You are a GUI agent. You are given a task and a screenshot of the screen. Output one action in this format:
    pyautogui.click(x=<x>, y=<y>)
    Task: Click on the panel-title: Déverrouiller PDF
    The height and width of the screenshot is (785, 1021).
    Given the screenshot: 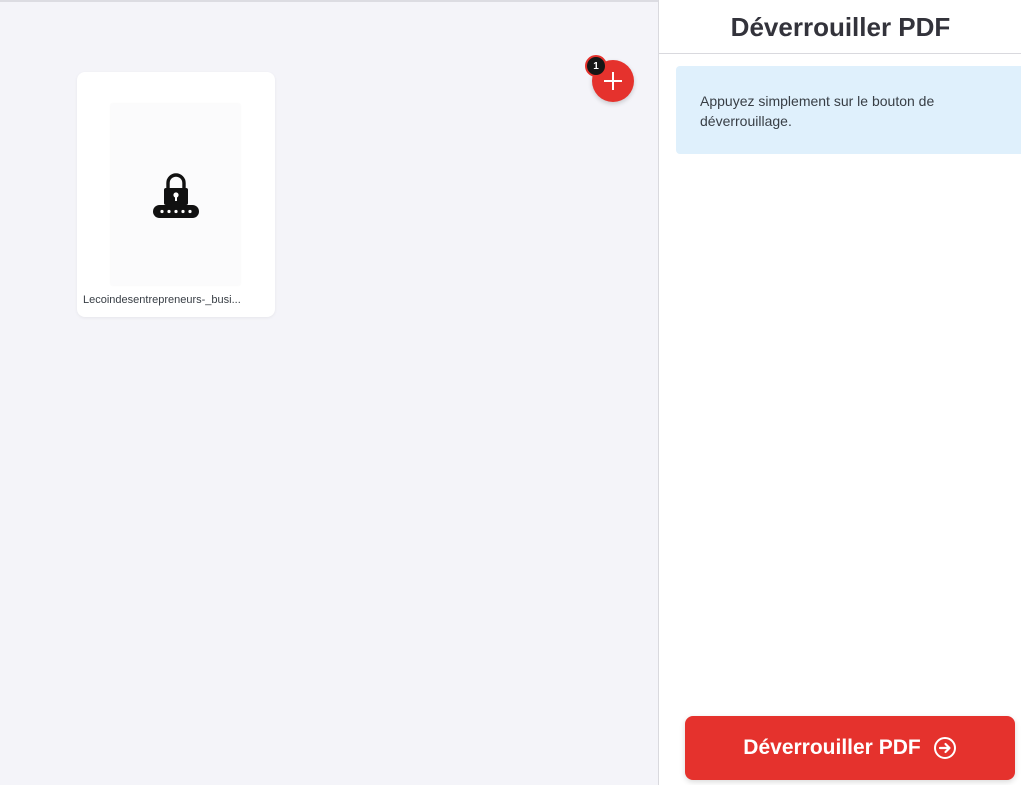 What is the action you would take?
    pyautogui.click(x=840, y=27)
    